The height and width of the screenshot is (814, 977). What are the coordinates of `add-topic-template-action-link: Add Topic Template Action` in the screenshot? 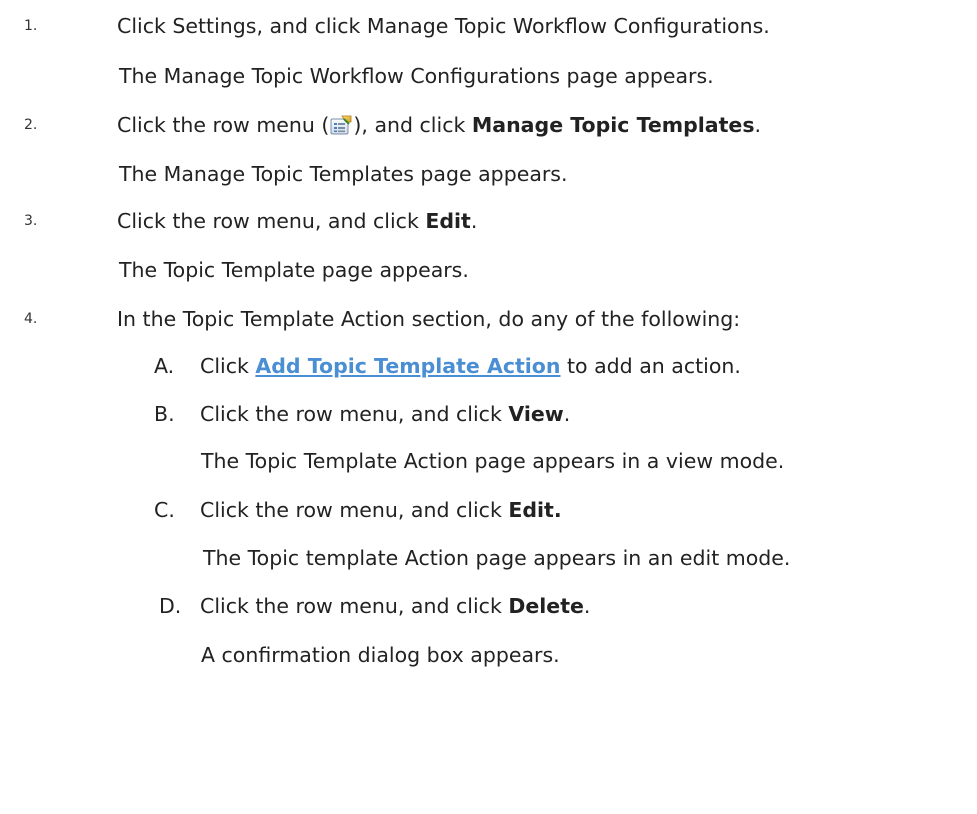 It's located at (407, 366).